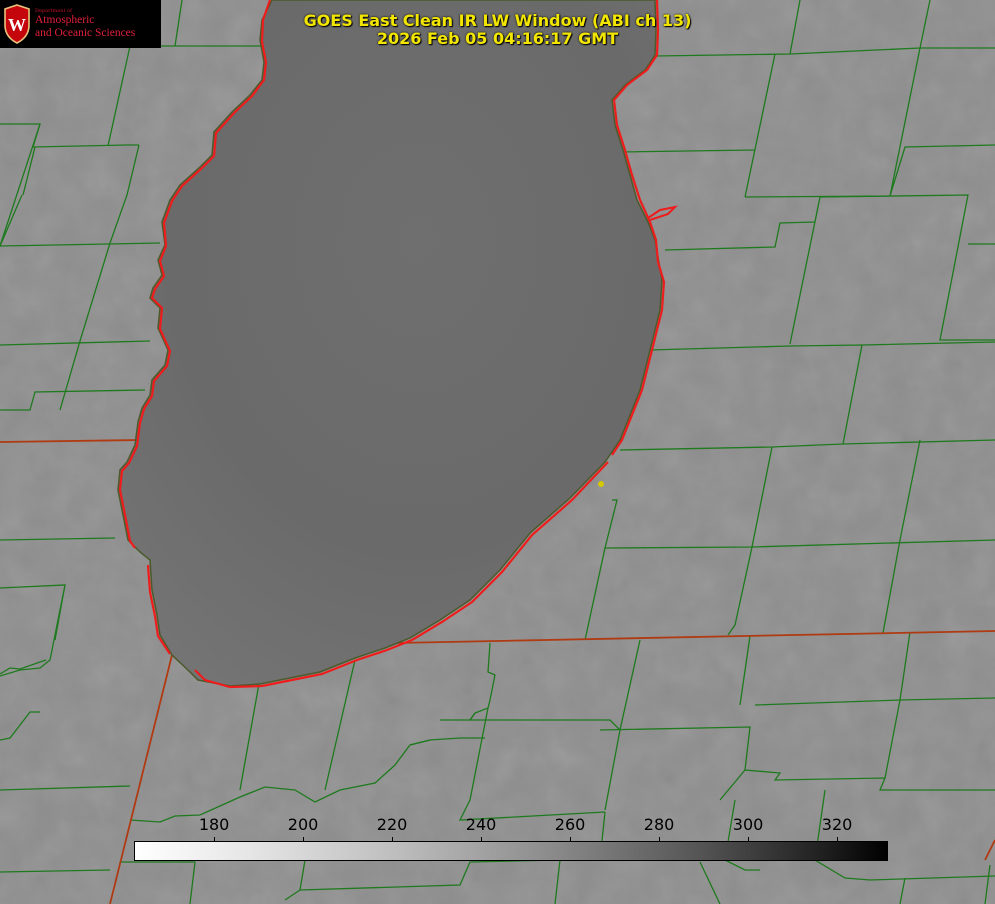 This screenshot has width=995, height=904. What do you see at coordinates (659, 824) in the screenshot?
I see `colorbar-tick-label: 280` at bounding box center [659, 824].